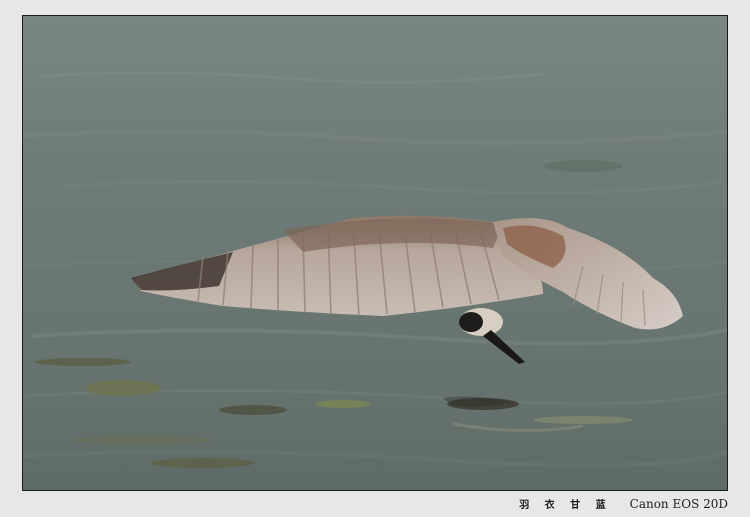 This screenshot has height=517, width=750. Describe the element at coordinates (182, 271) in the screenshot. I see `left-wingtip` at that location.